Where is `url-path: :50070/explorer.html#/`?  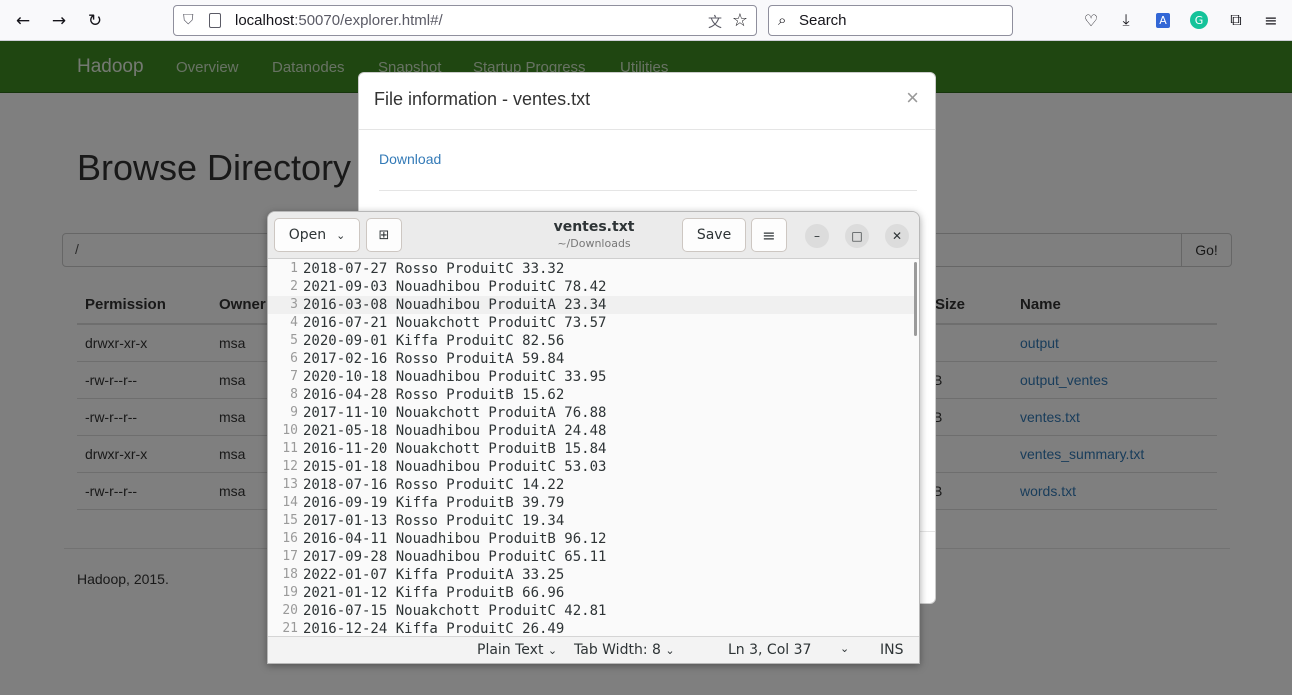
url-path: :50070/explorer.html#/ is located at coordinates (368, 20).